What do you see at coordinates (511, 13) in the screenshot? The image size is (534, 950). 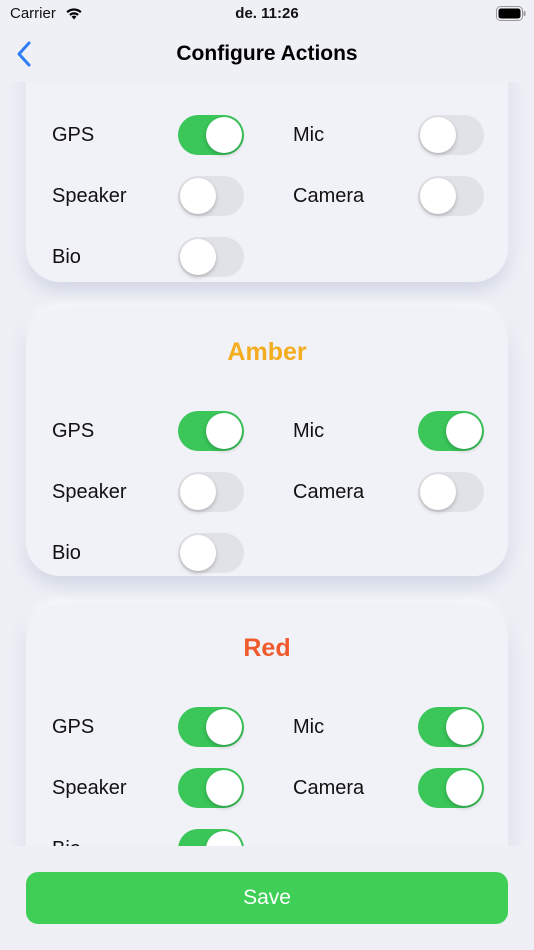 I see `battery-icon` at bounding box center [511, 13].